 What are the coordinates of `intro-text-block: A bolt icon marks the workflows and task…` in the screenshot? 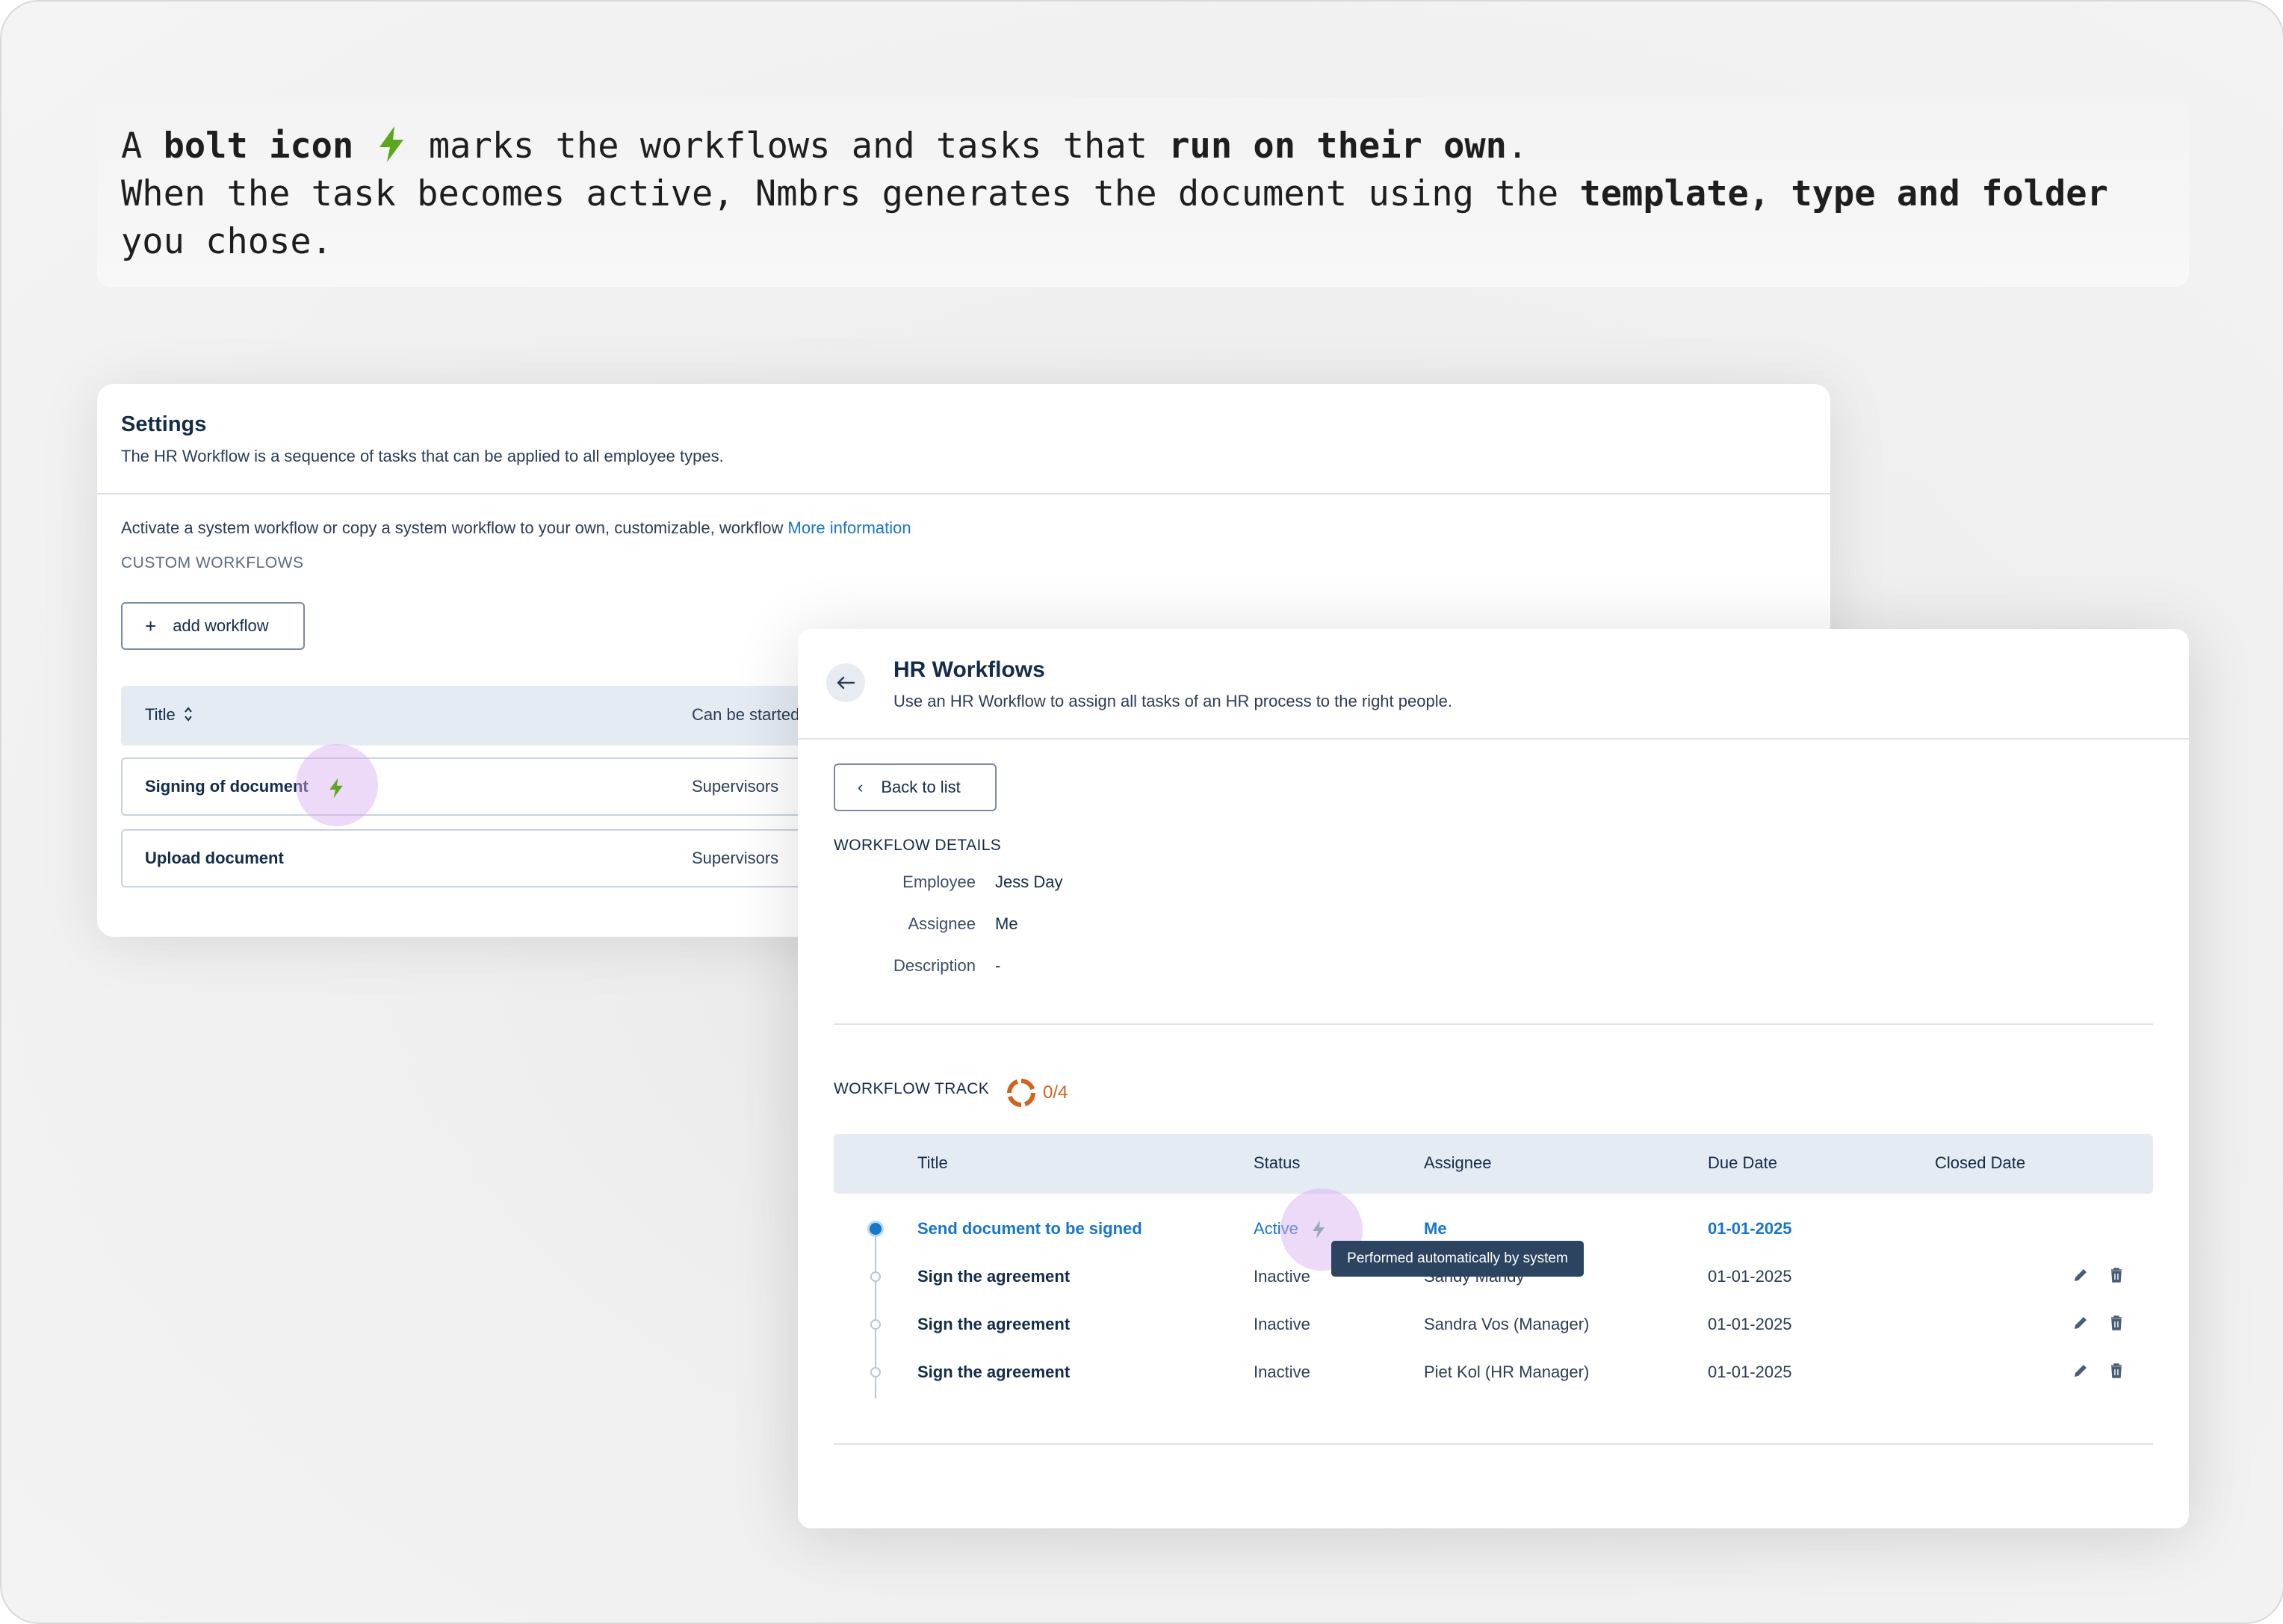 It's located at (1143, 192).